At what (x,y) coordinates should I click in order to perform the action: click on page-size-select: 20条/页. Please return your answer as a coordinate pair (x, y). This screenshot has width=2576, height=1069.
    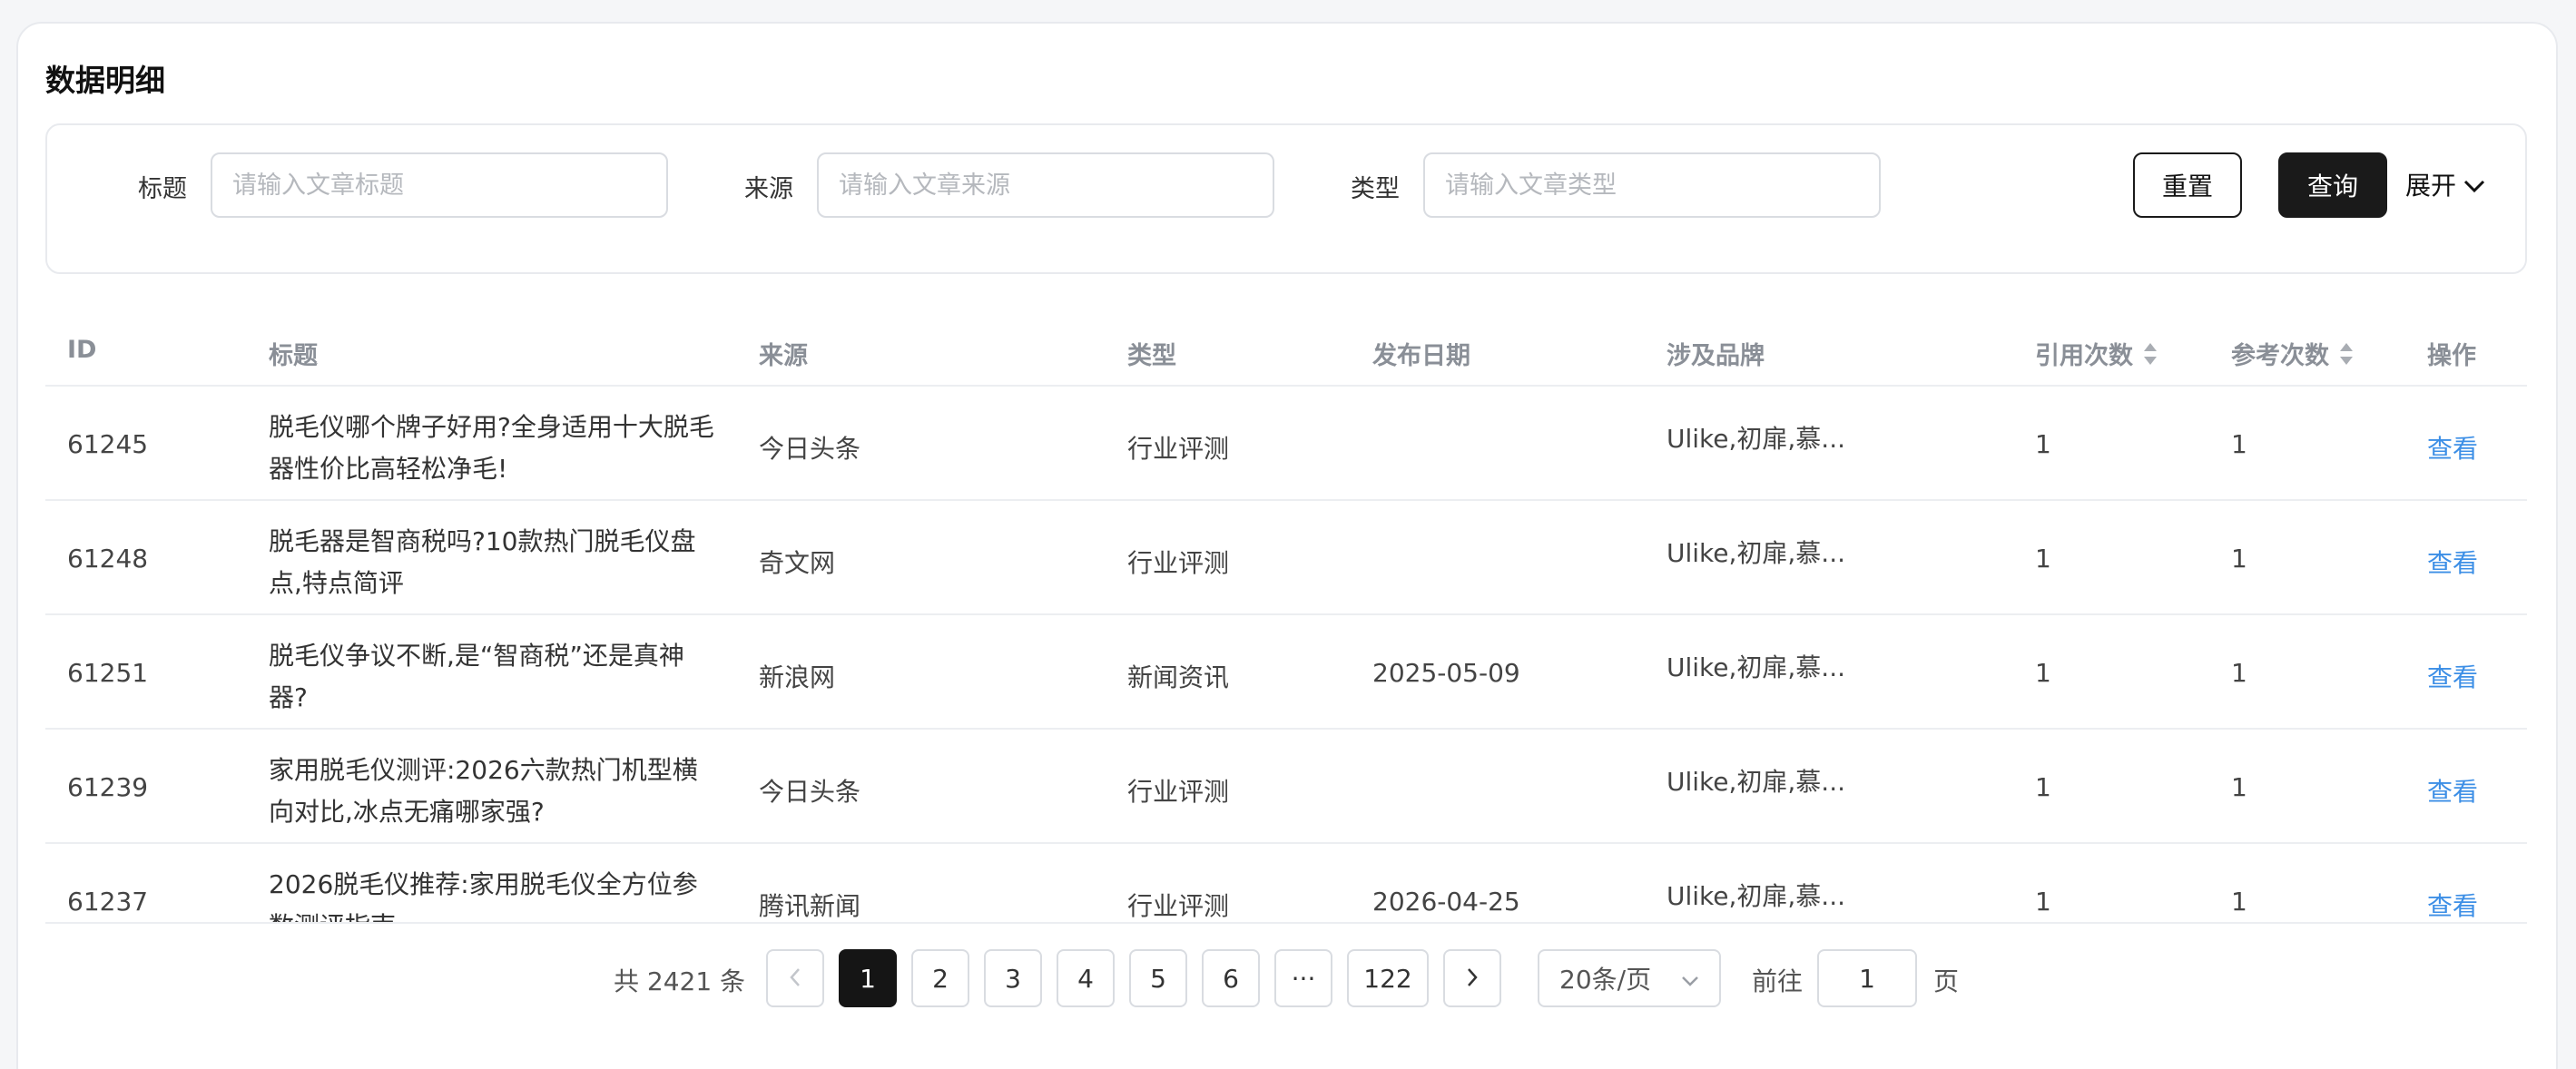
    Looking at the image, I should click on (1629, 978).